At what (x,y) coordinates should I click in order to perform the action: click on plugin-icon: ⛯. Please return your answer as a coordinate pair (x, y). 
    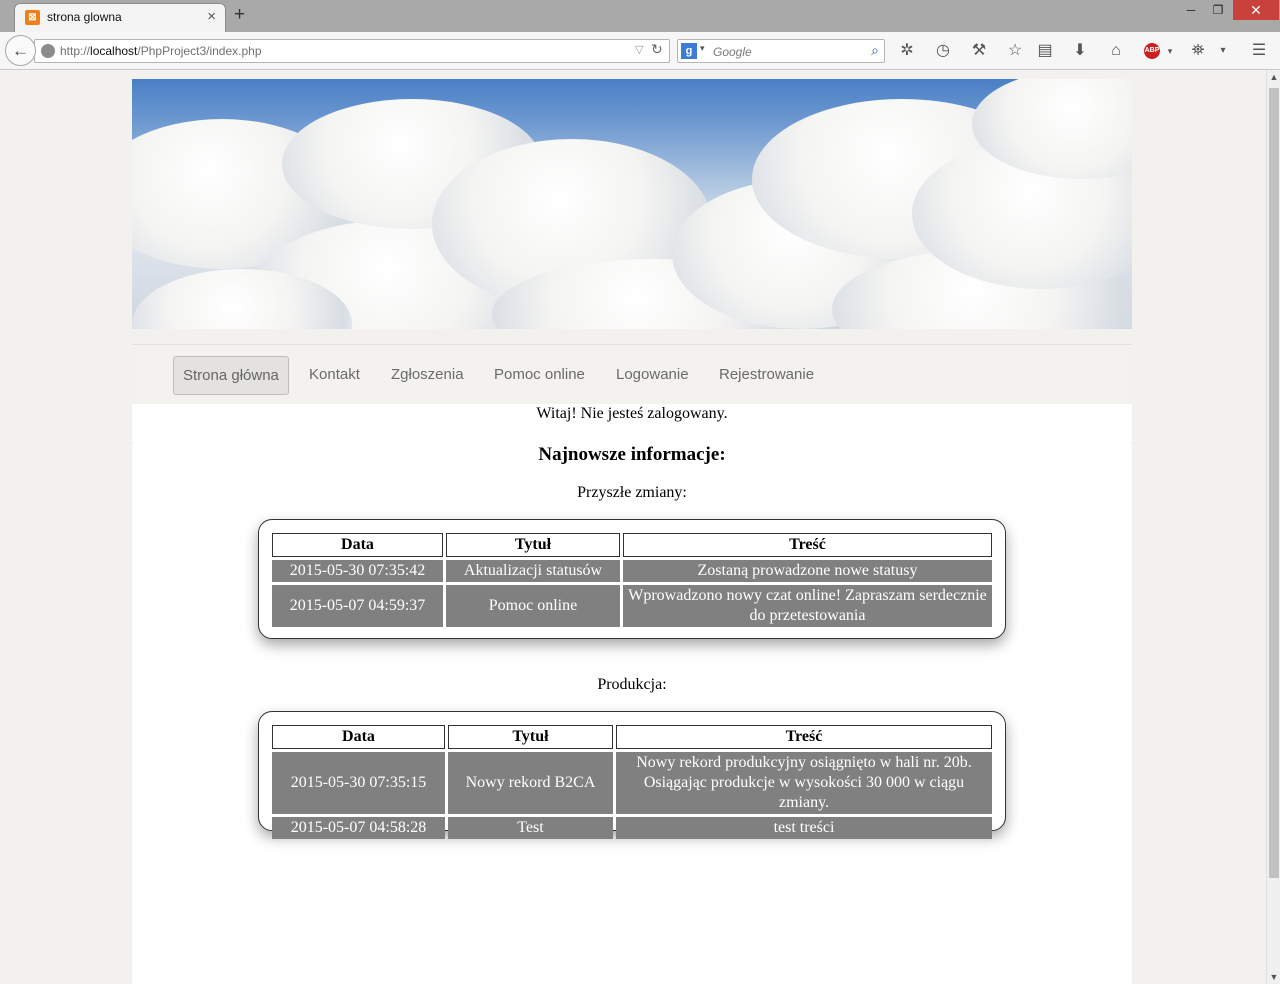
    Looking at the image, I should click on (1198, 51).